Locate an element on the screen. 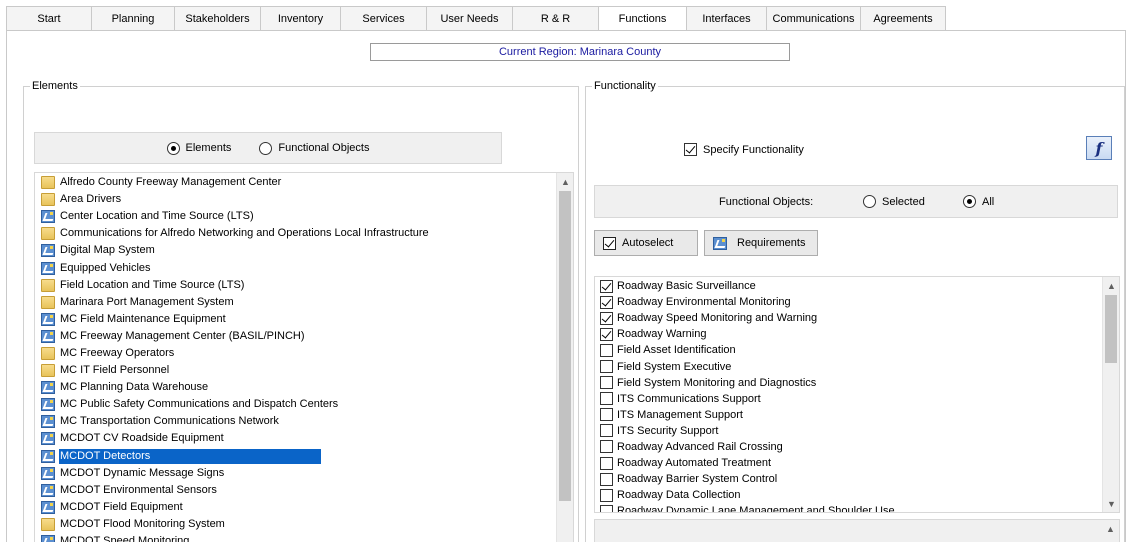 This screenshot has width=1133, height=542. tab-interfaces: Interfaces is located at coordinates (727, 18).